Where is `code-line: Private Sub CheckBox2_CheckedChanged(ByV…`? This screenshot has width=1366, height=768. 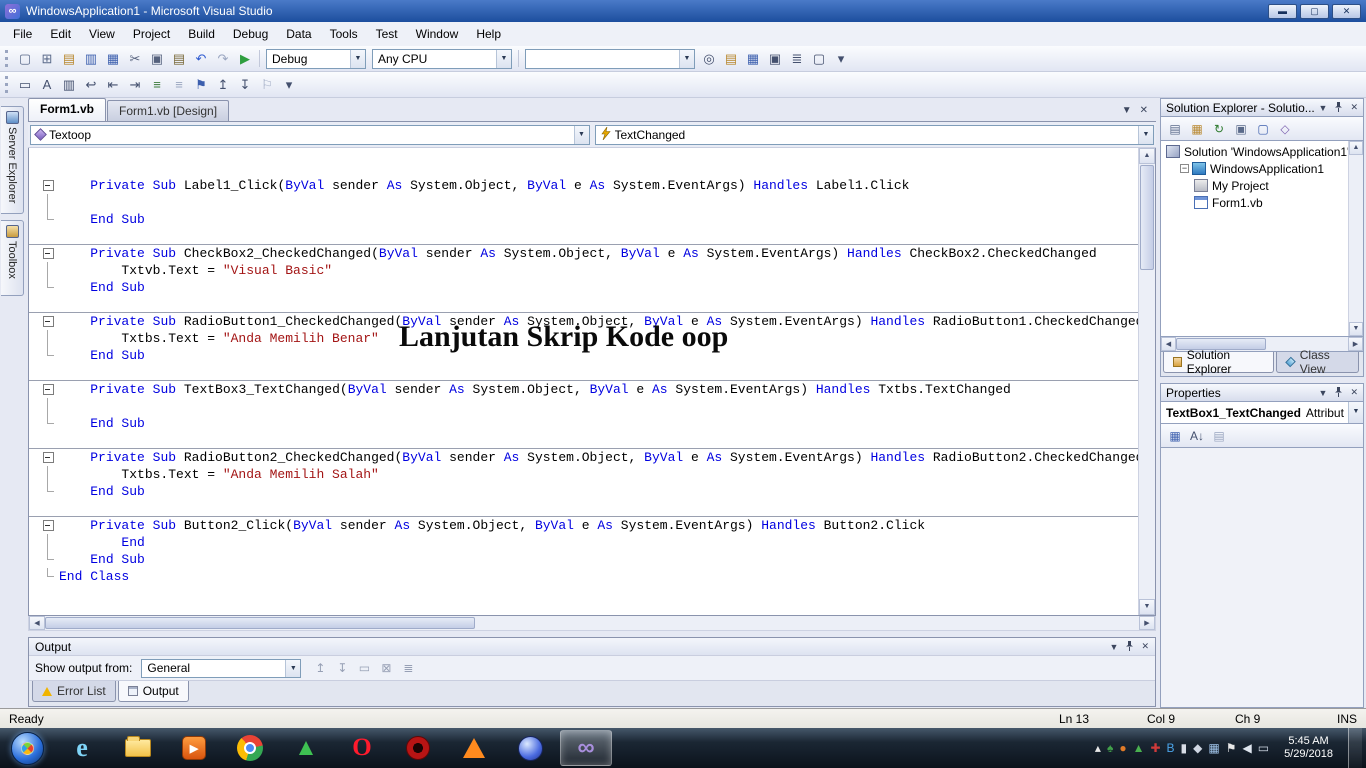
code-line: Private Sub CheckBox2_CheckedChanged(ByV… is located at coordinates (583, 253).